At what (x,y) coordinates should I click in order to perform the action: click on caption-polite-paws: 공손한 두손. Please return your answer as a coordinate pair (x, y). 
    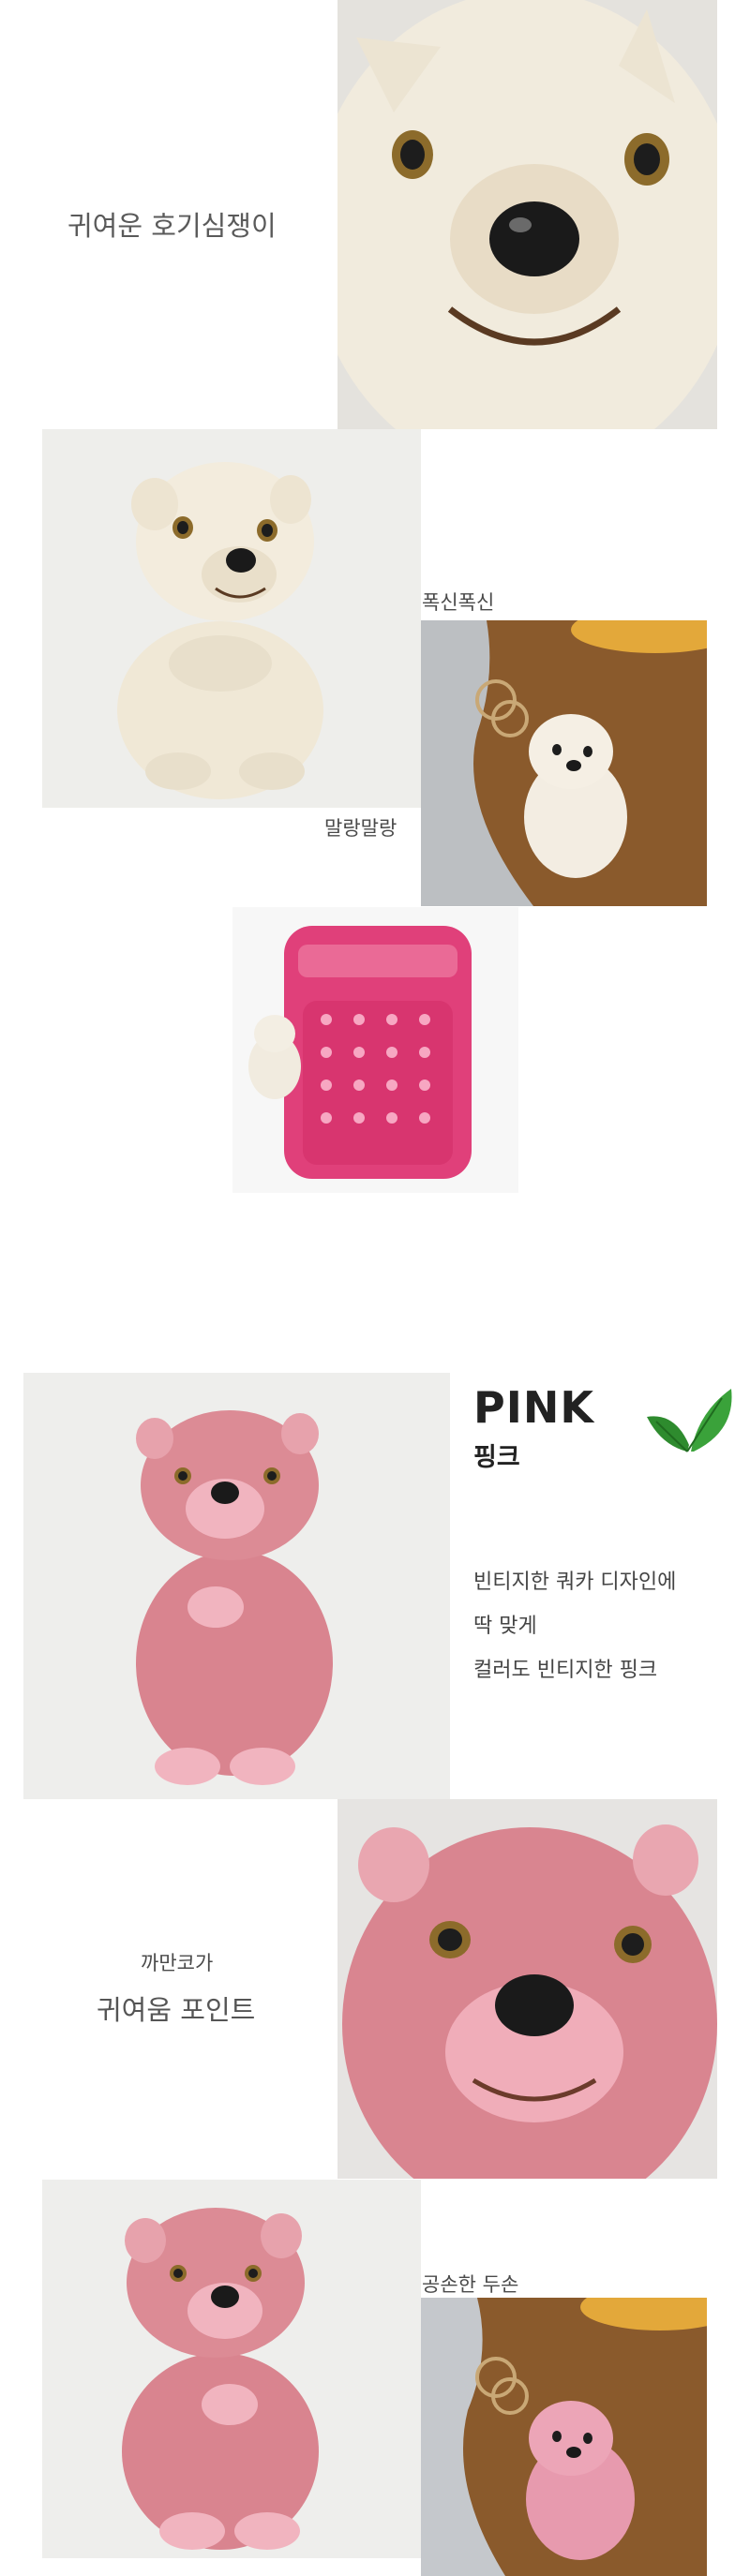
    Looking at the image, I should click on (470, 2284).